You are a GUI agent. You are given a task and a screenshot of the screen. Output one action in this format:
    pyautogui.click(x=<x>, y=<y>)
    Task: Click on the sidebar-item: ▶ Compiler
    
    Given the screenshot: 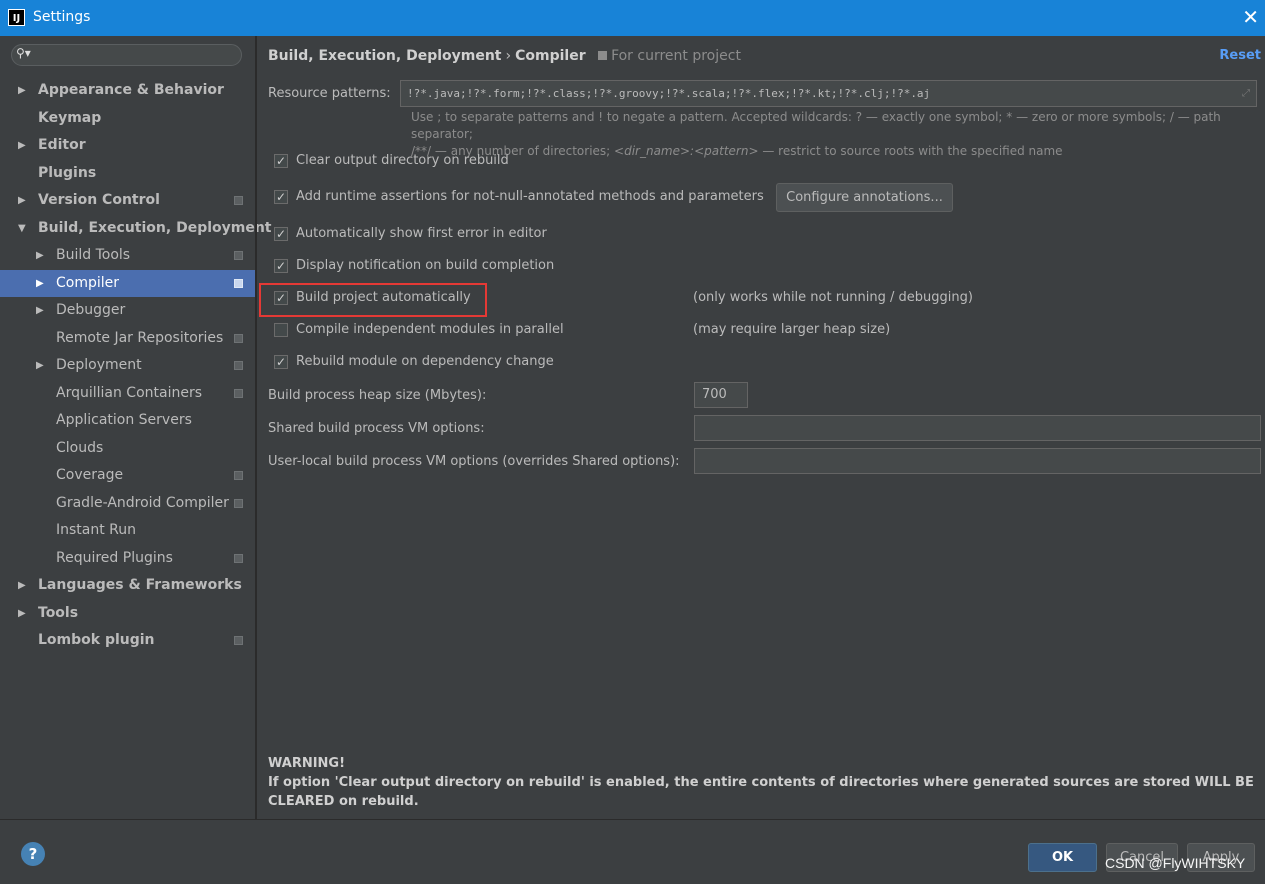 What is the action you would take?
    pyautogui.click(x=127, y=283)
    